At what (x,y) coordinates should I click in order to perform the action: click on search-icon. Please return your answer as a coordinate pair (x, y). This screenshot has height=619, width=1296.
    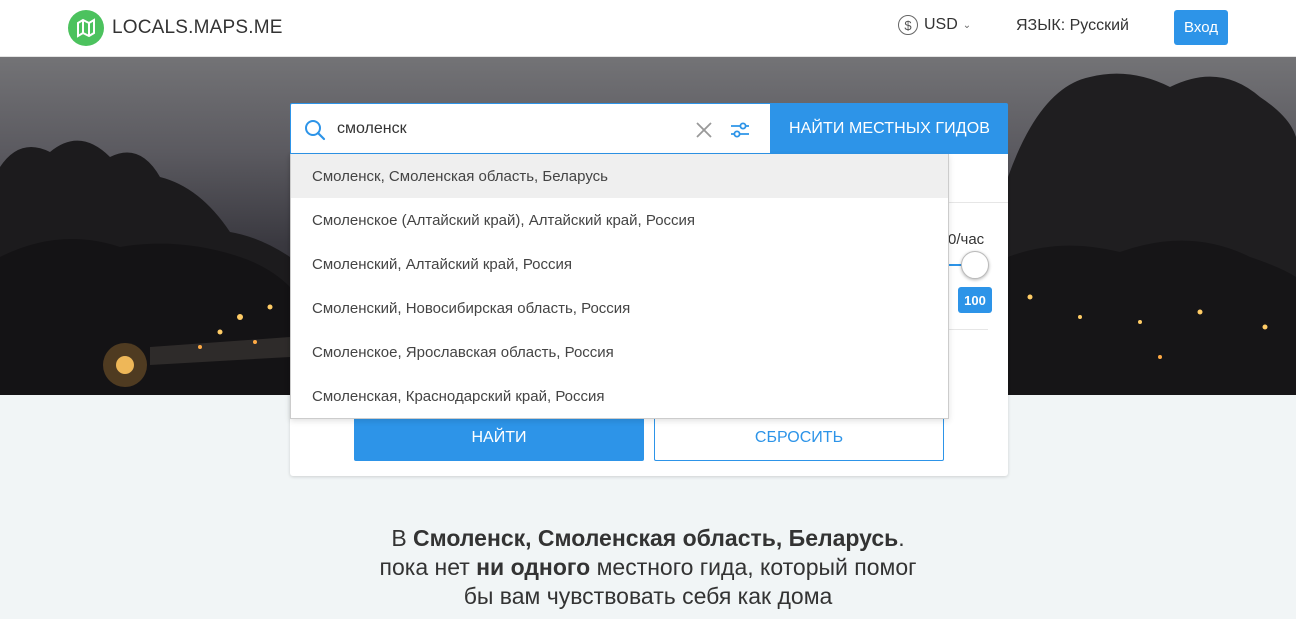
    Looking at the image, I should click on (315, 130).